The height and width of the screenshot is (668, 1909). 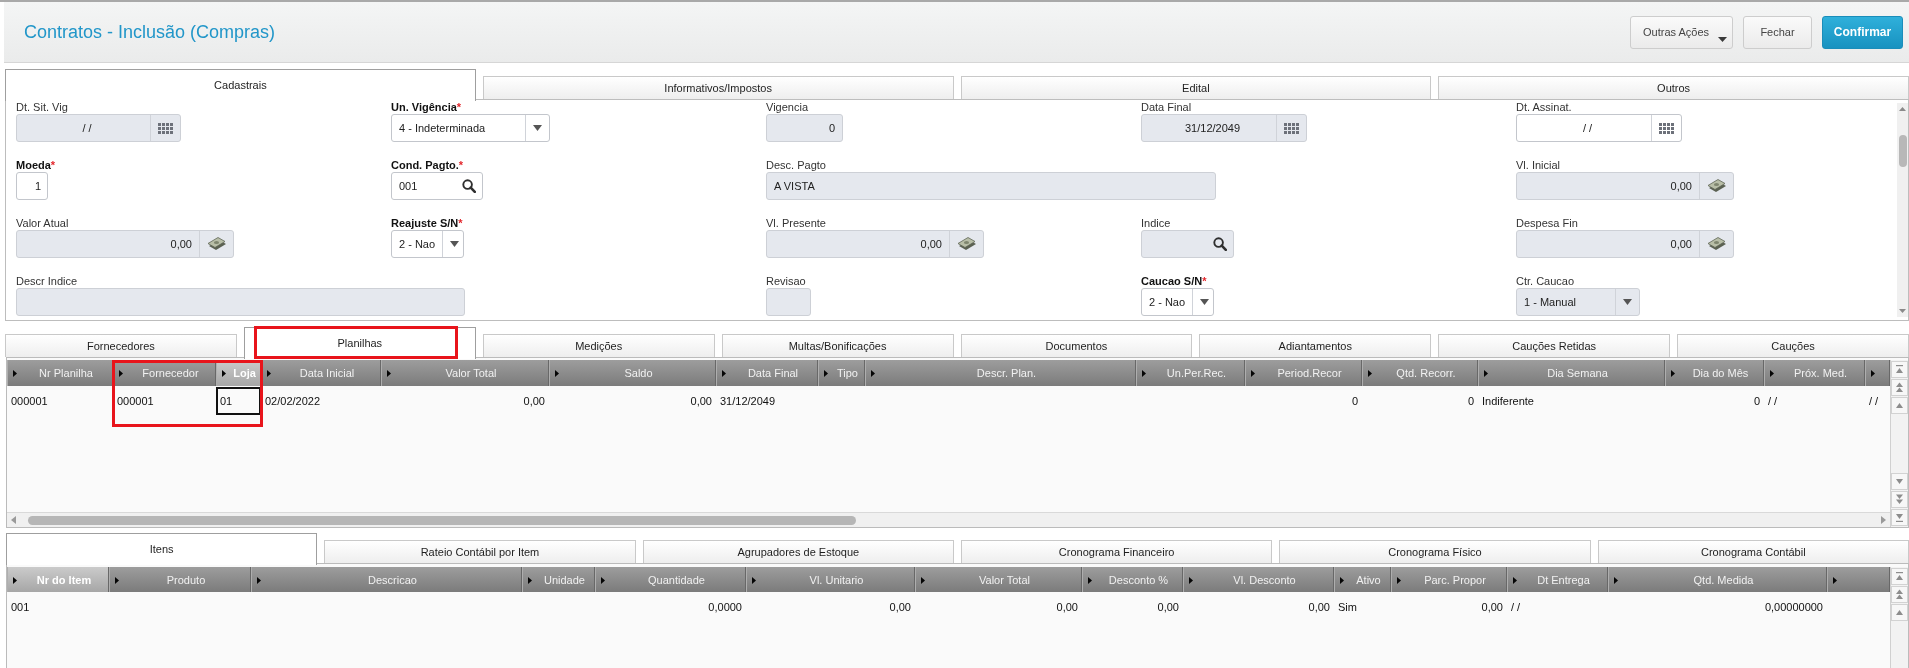 I want to click on caret-left-icon, so click(x=13, y=520).